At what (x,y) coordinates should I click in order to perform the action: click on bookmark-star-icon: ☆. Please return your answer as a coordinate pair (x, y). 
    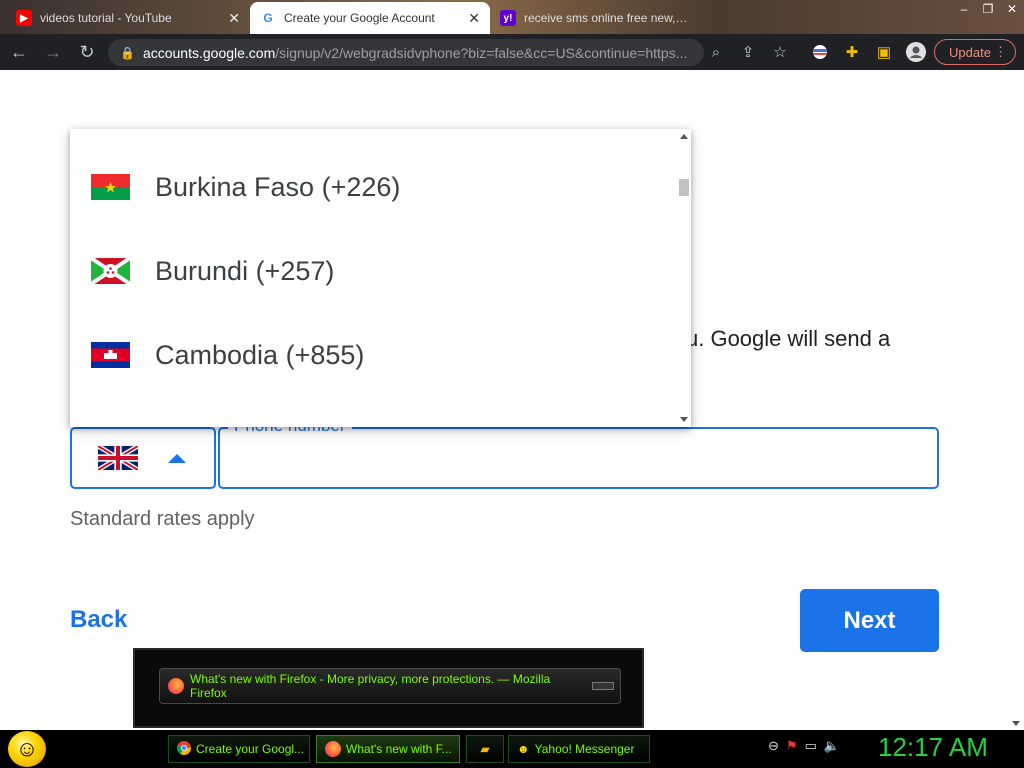
    Looking at the image, I should click on (780, 52).